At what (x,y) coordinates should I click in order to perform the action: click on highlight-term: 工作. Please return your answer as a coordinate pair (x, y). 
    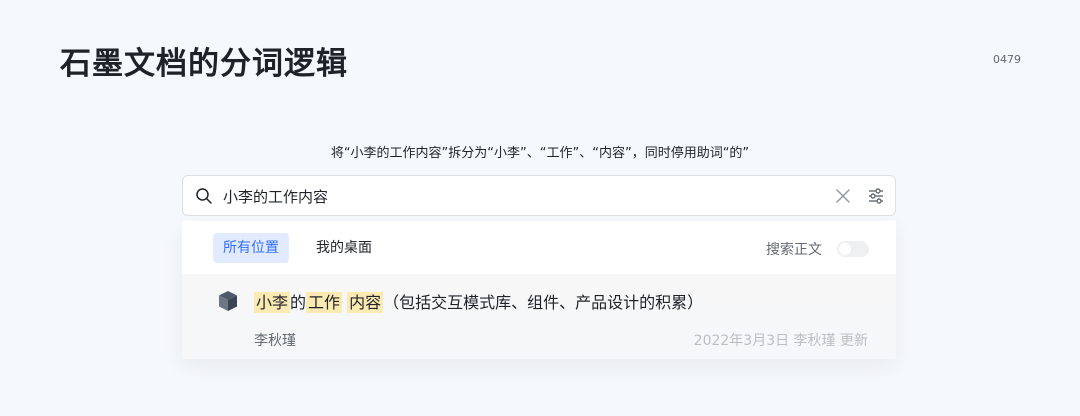
    Looking at the image, I should click on (324, 302).